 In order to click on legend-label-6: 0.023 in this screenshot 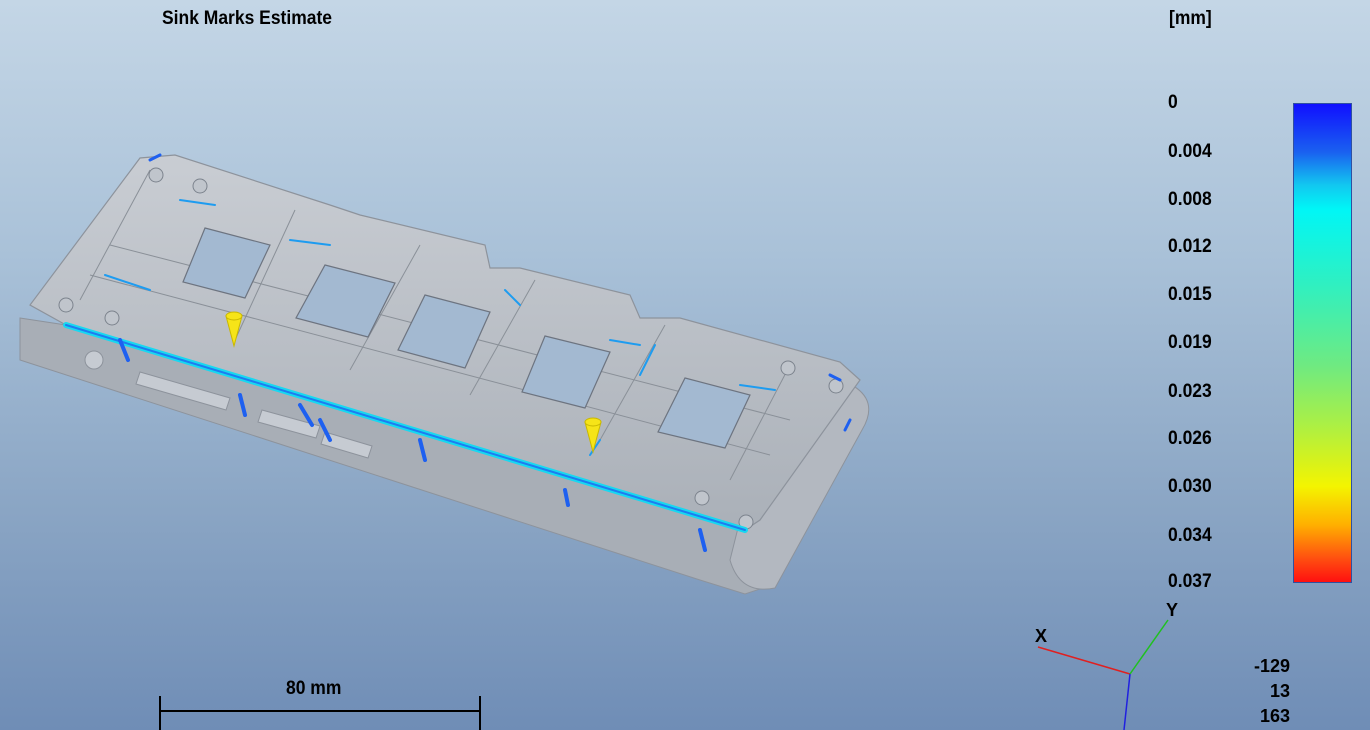, I will do `click(1190, 391)`.